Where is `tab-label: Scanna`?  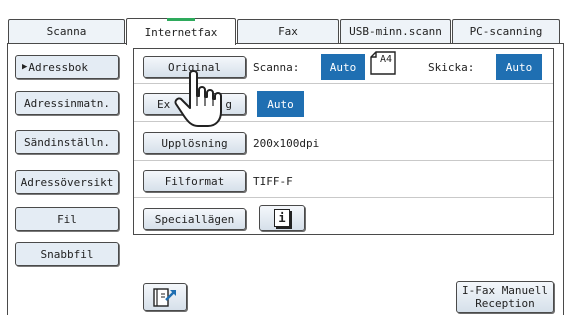
tab-label: Scanna is located at coordinates (66, 31).